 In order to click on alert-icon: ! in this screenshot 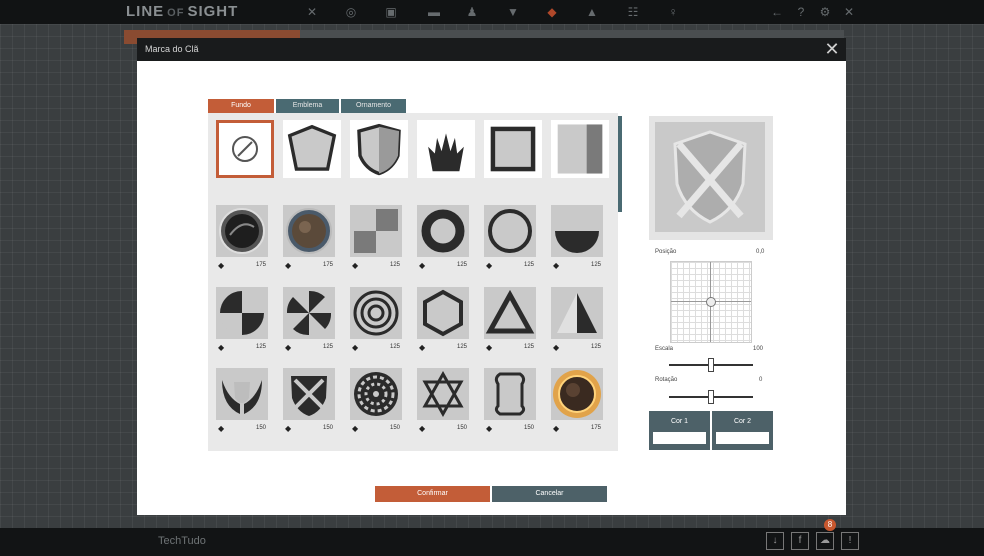, I will do `click(850, 541)`.